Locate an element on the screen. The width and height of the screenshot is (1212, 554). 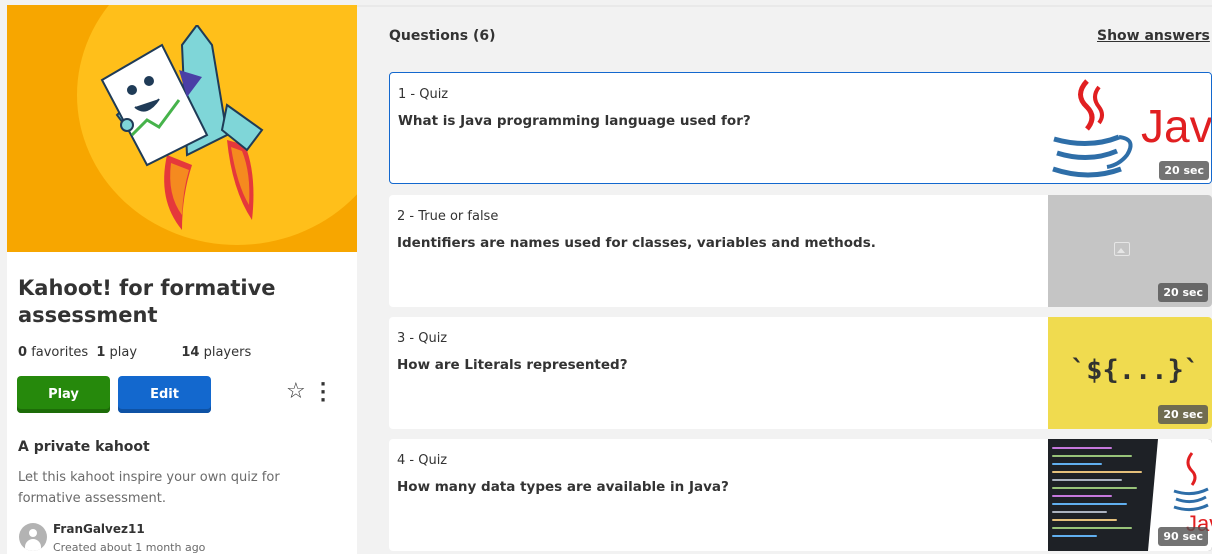
plays-count: 1 is located at coordinates (101, 352).